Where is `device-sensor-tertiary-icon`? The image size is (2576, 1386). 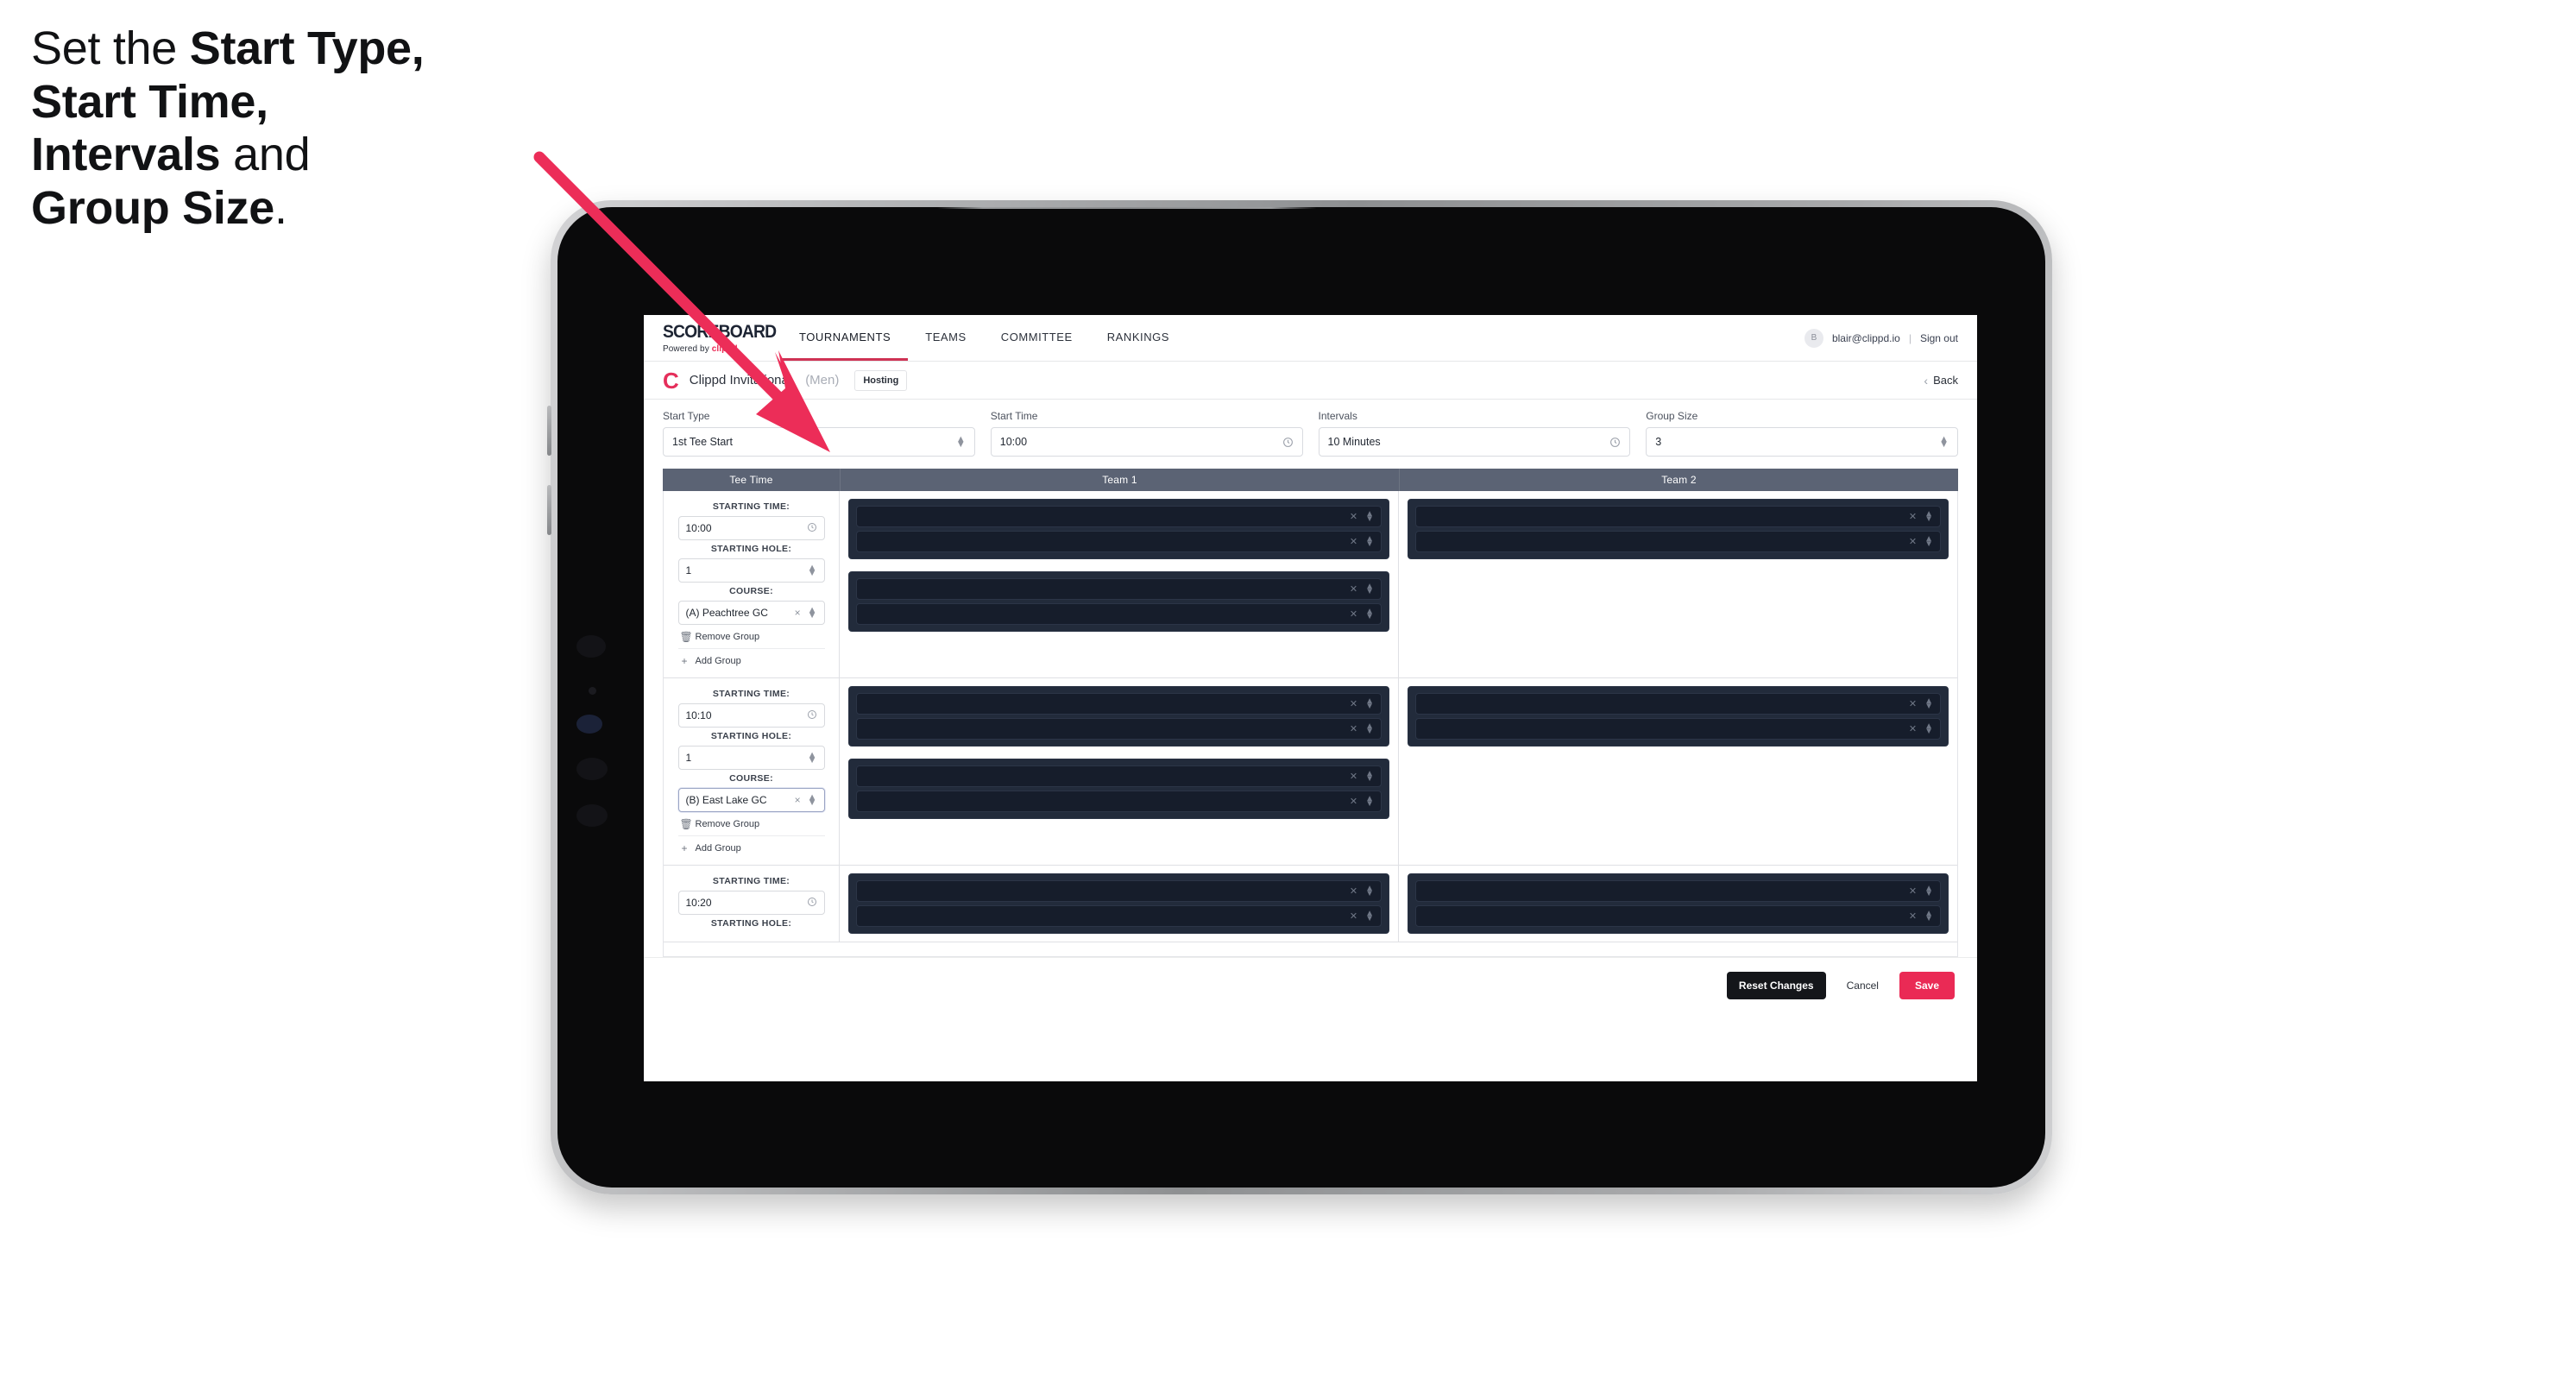
device-sensor-tertiary-icon is located at coordinates (592, 816).